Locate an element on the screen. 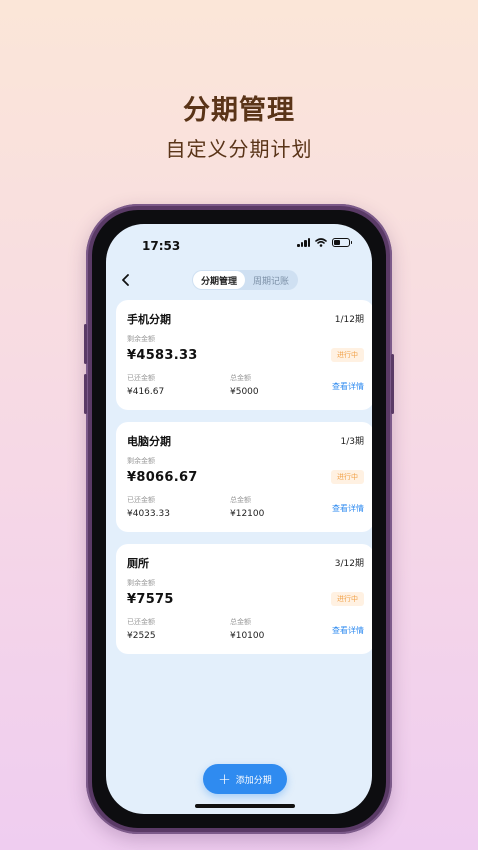 The image size is (478, 850). installment-period: 1/3期 is located at coordinates (352, 442).